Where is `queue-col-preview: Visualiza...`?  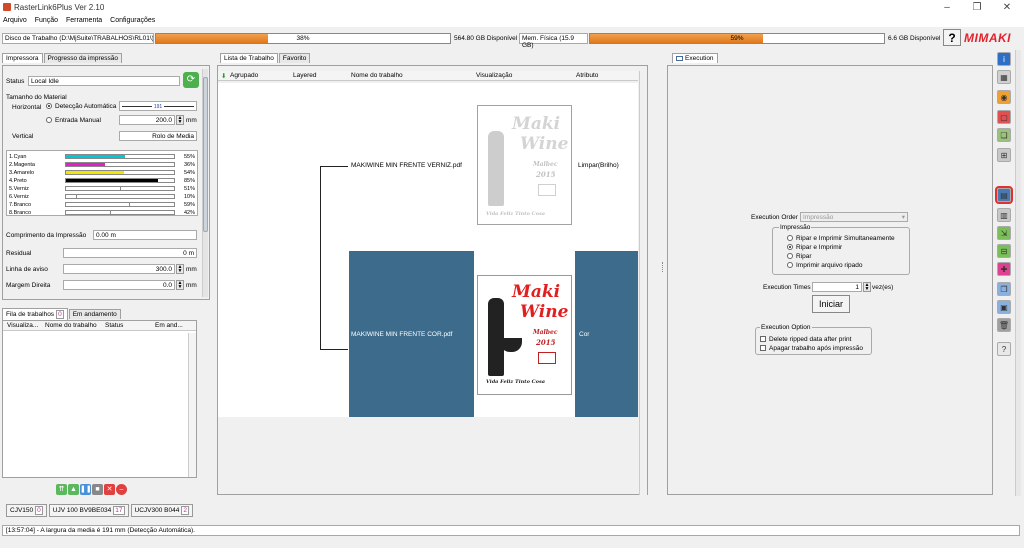 queue-col-preview: Visualiza... is located at coordinates (22, 325).